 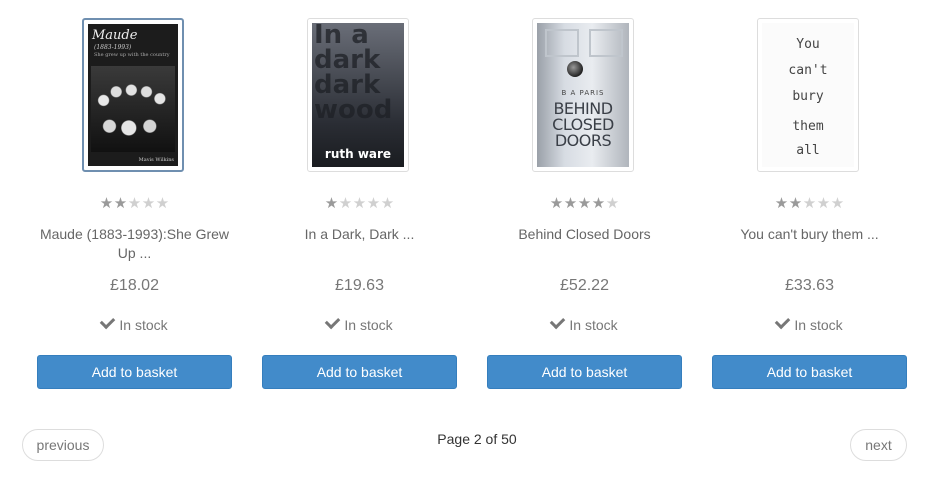 I want to click on book-cover-image: You can't bury them all, so click(x=808, y=95).